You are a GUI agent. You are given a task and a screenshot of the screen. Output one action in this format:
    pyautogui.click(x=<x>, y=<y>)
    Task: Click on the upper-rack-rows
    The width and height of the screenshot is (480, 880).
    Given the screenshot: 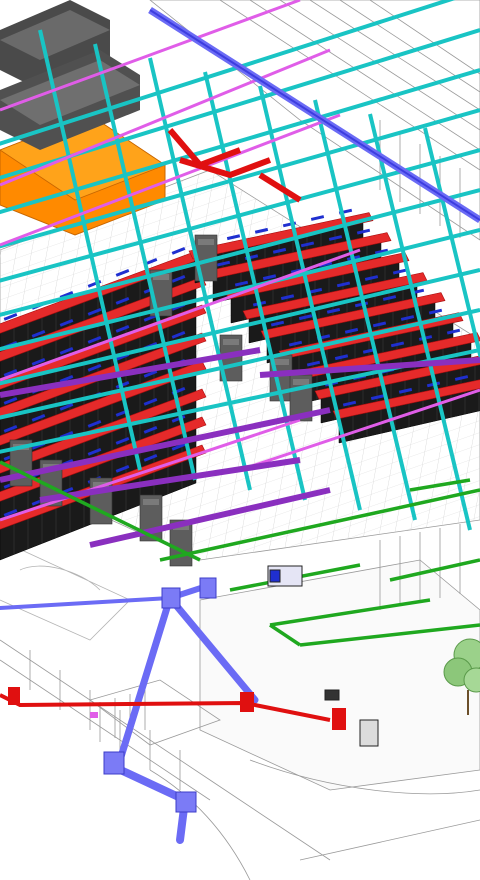 What is the action you would take?
    pyautogui.click(x=70, y=75)
    